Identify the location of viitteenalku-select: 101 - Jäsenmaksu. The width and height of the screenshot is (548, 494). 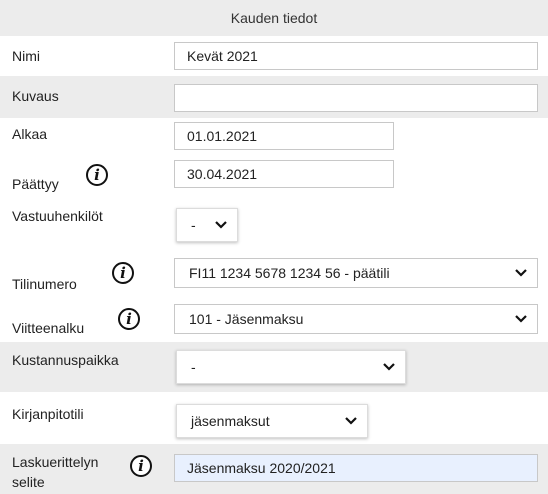
(356, 319).